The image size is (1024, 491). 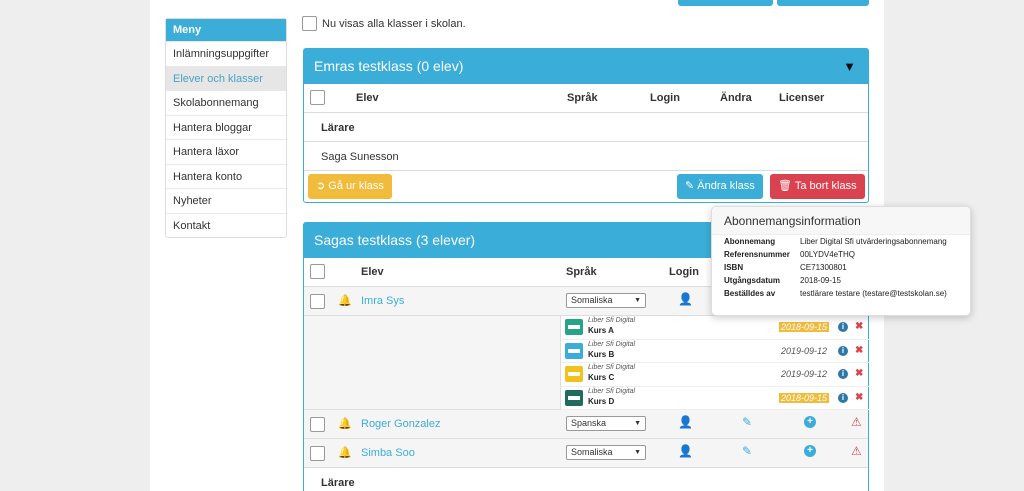 I want to click on table-row: 🔔 Simba Soo Somaliska 👤 ✎ + ⚠, so click(x=586, y=453).